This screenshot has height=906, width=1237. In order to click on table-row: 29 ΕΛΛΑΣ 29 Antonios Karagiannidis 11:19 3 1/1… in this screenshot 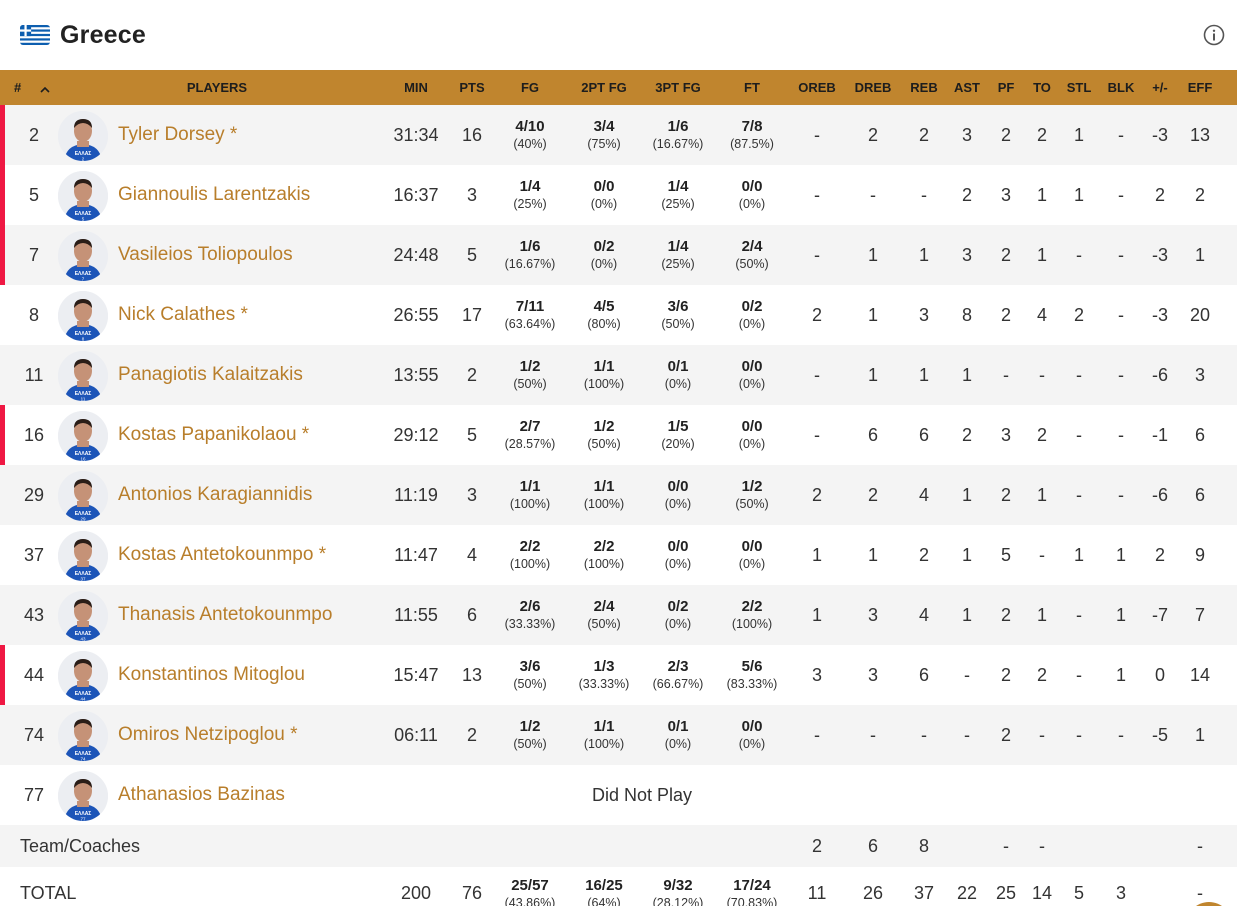, I will do `click(618, 495)`.